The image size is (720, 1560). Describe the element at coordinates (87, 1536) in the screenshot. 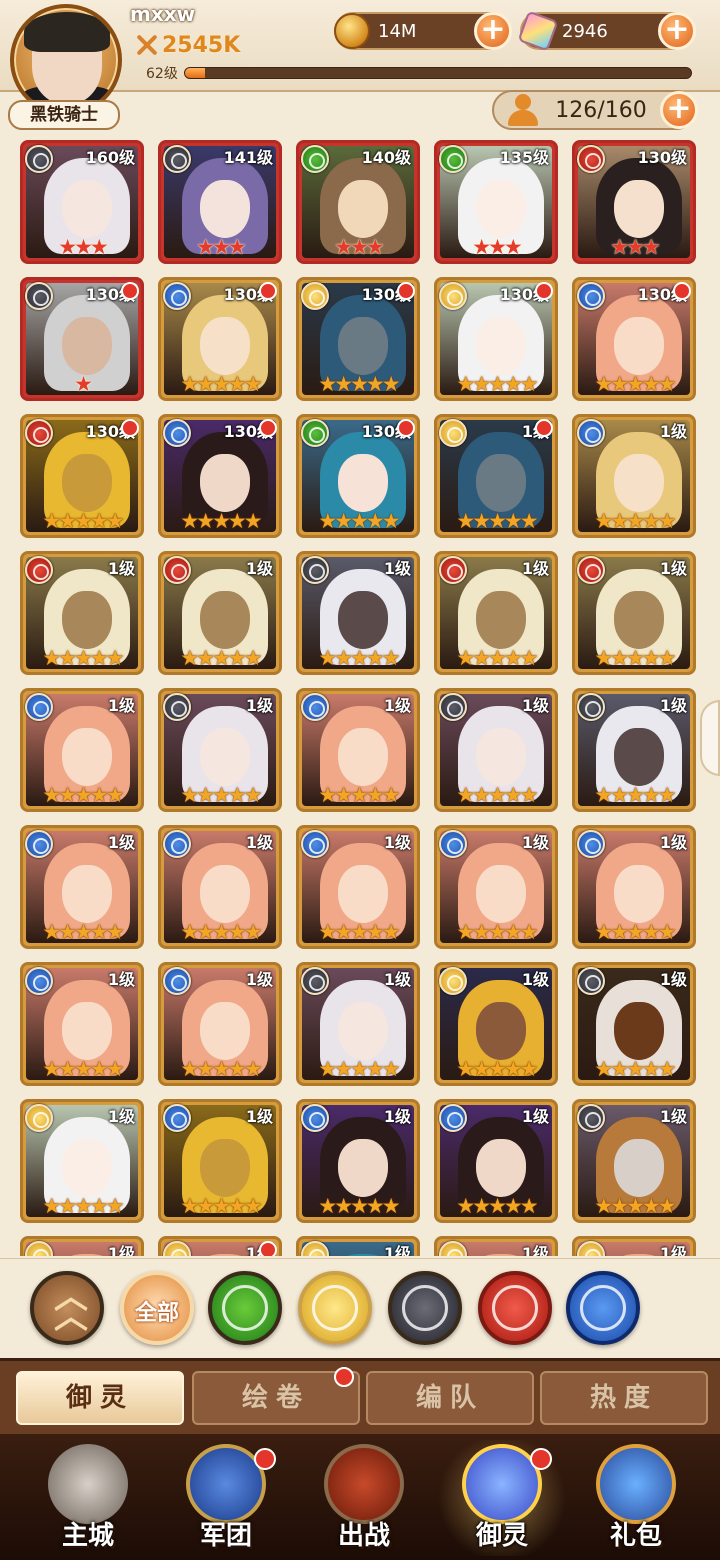

I see `nav-label: 主城` at that location.